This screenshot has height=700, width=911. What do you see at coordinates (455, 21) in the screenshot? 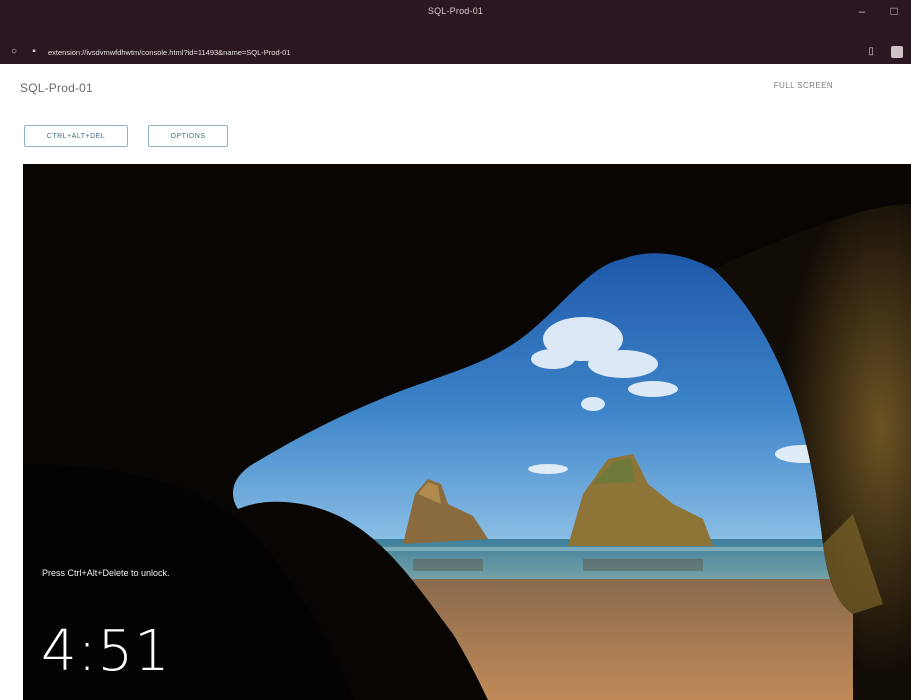
I see `browser-title-bar: SQL-Prod-01 – □` at bounding box center [455, 21].